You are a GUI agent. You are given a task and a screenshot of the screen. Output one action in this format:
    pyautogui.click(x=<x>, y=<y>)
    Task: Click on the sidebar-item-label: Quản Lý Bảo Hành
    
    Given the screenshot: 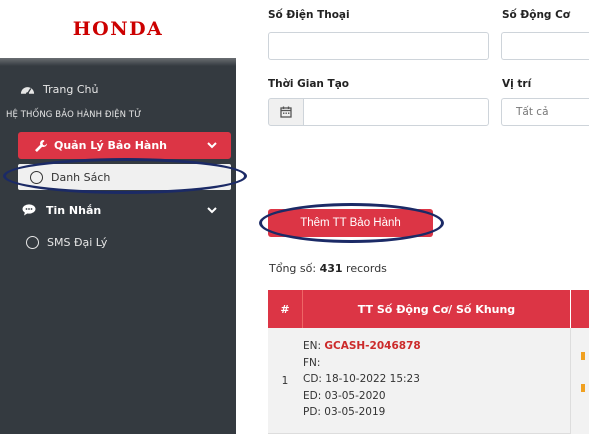 What is the action you would take?
    pyautogui.click(x=111, y=145)
    